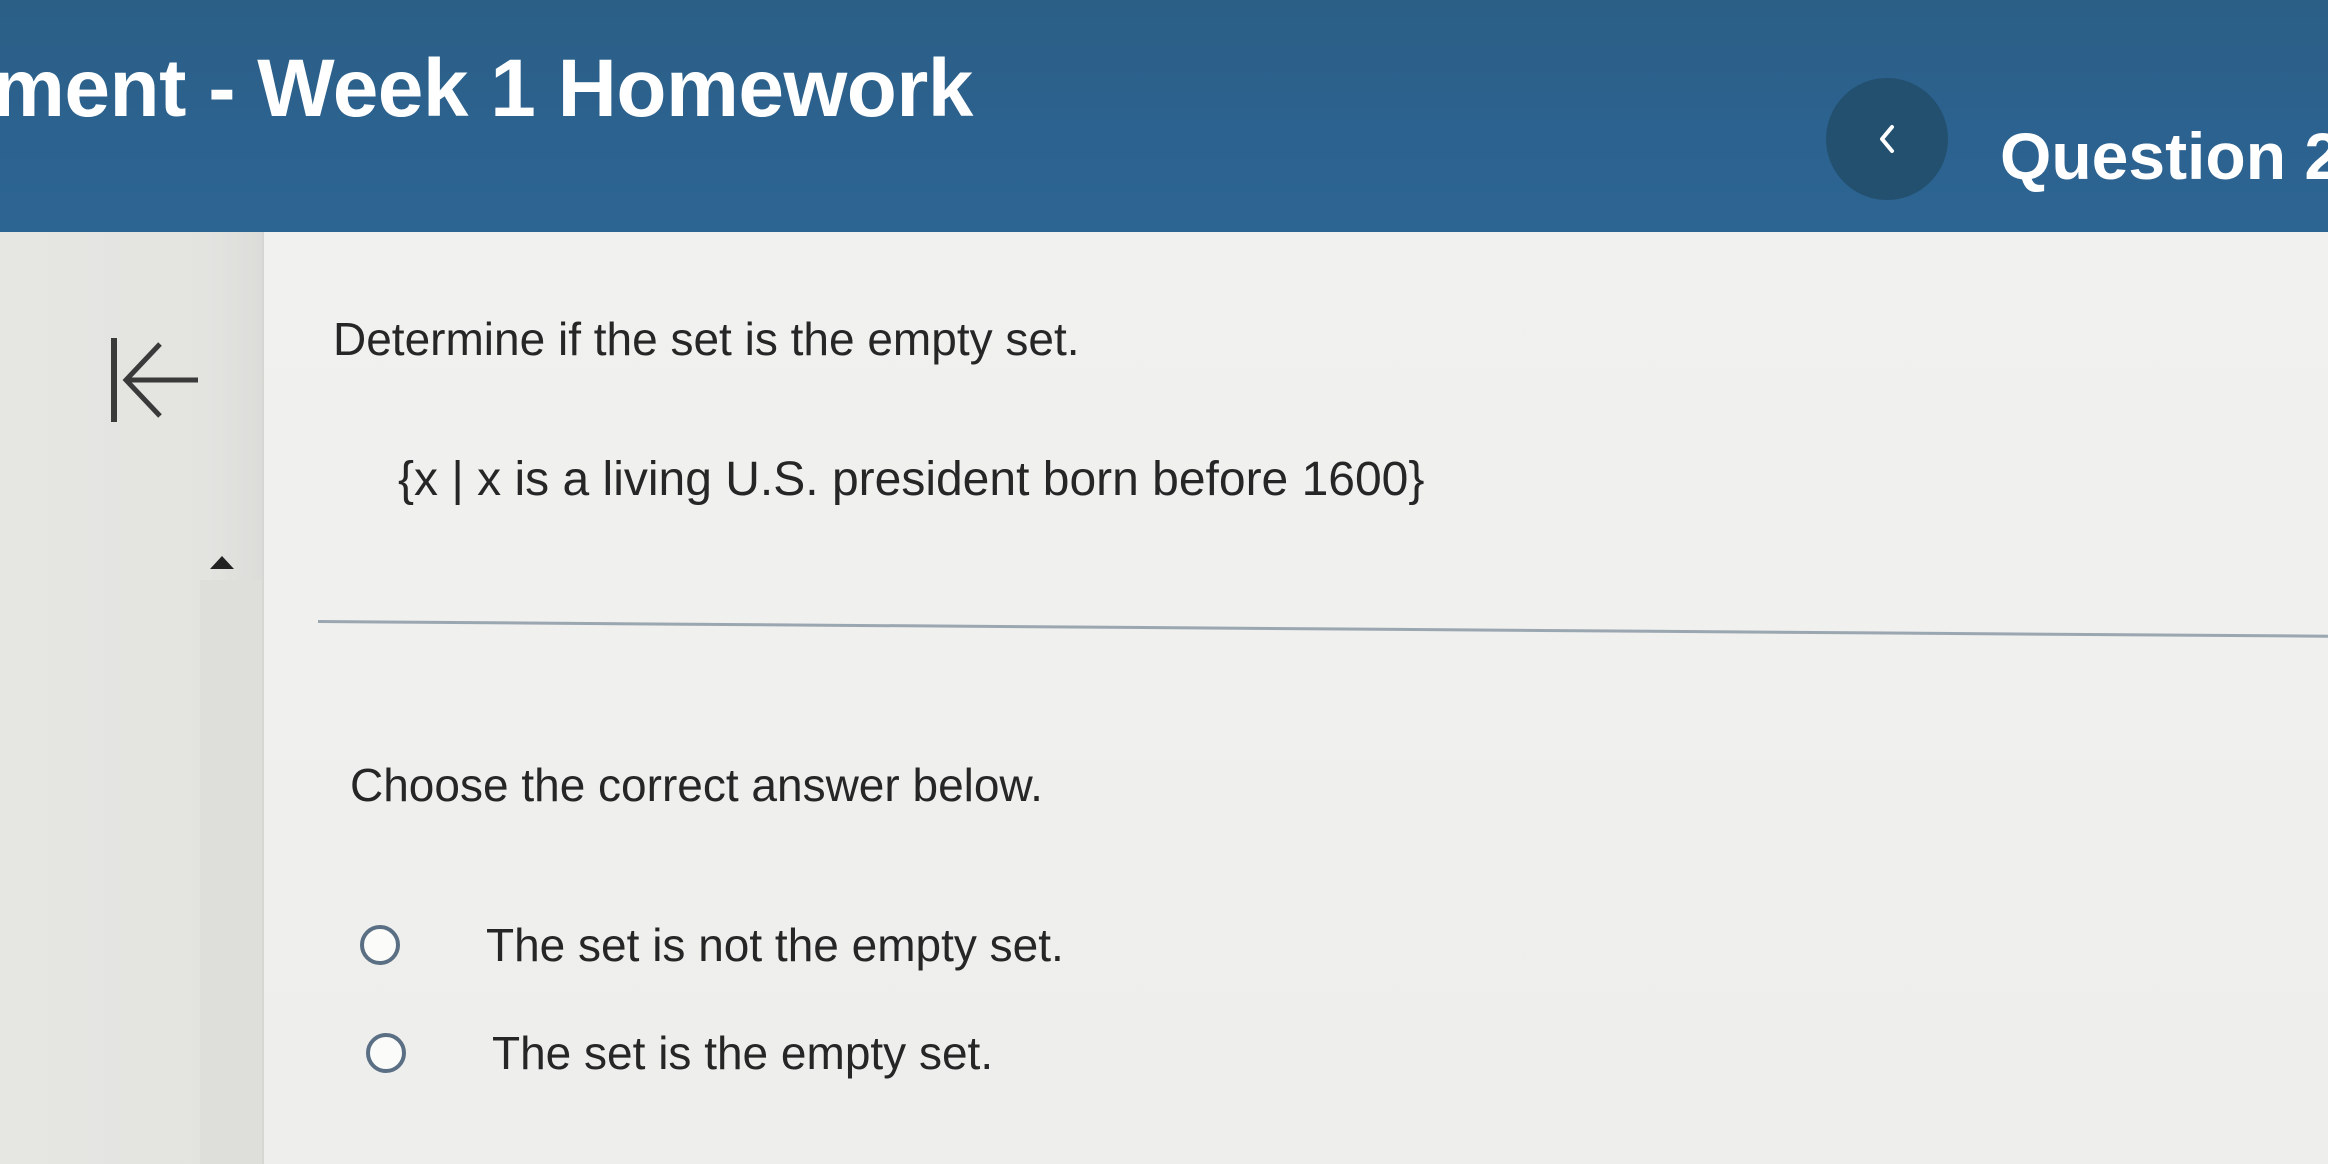 This screenshot has height=1164, width=2328. What do you see at coordinates (706, 339) in the screenshot?
I see `question-prompt: Determine if the set is the empty set.` at bounding box center [706, 339].